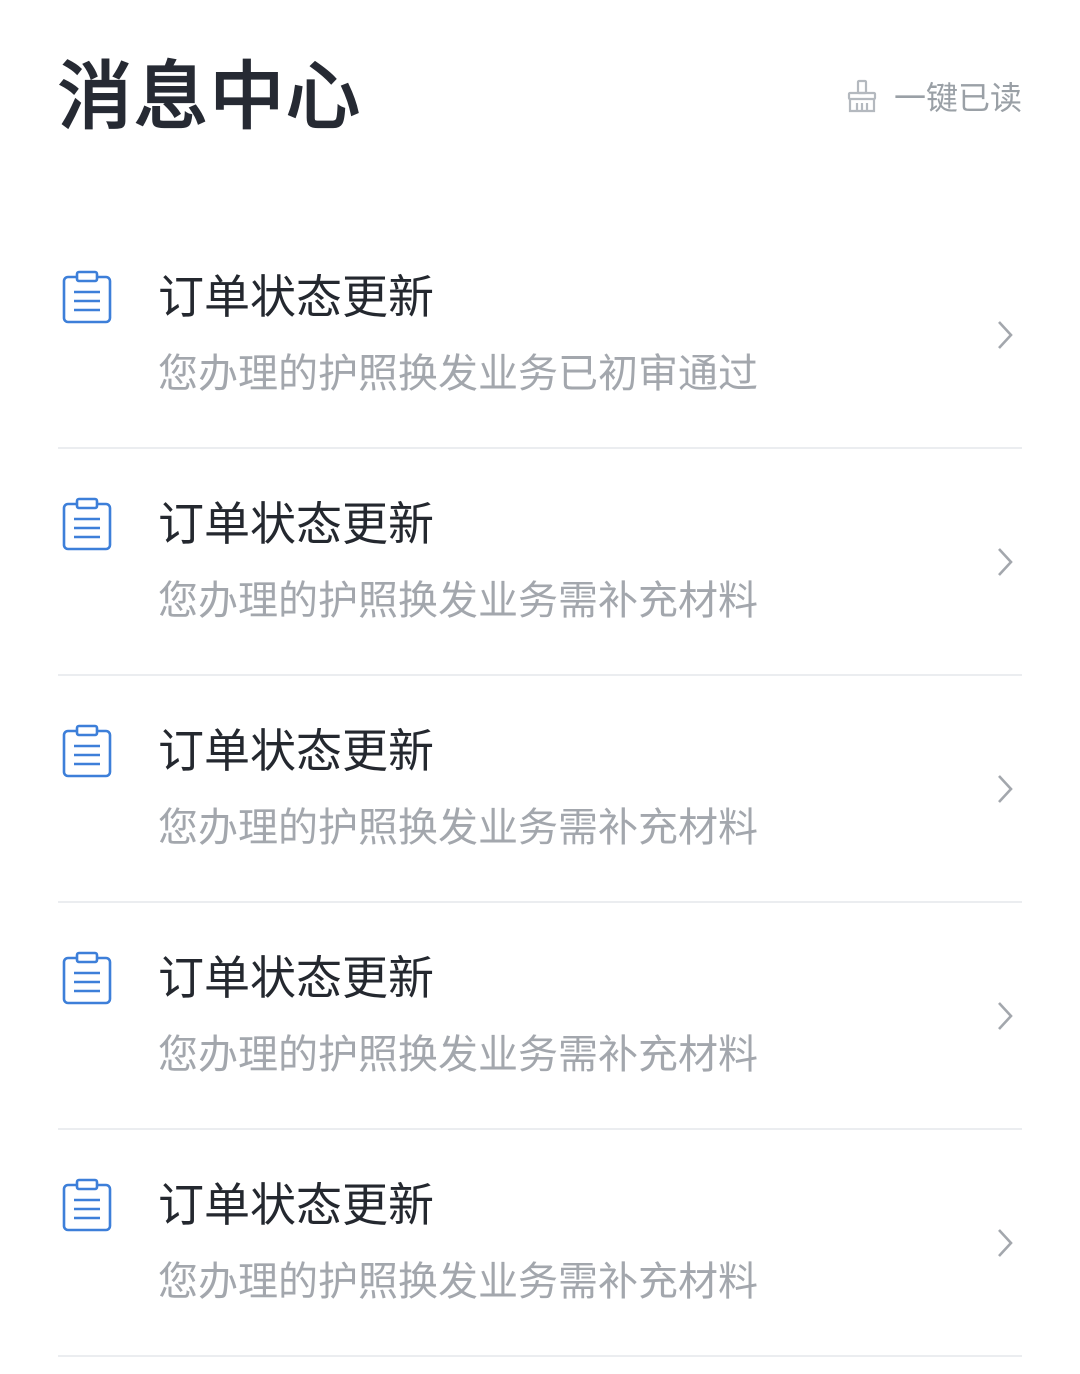 This screenshot has height=1374, width=1080. I want to click on message-item: 订单状态更新 您办理的护照换发业务已初审通过, so click(540, 335).